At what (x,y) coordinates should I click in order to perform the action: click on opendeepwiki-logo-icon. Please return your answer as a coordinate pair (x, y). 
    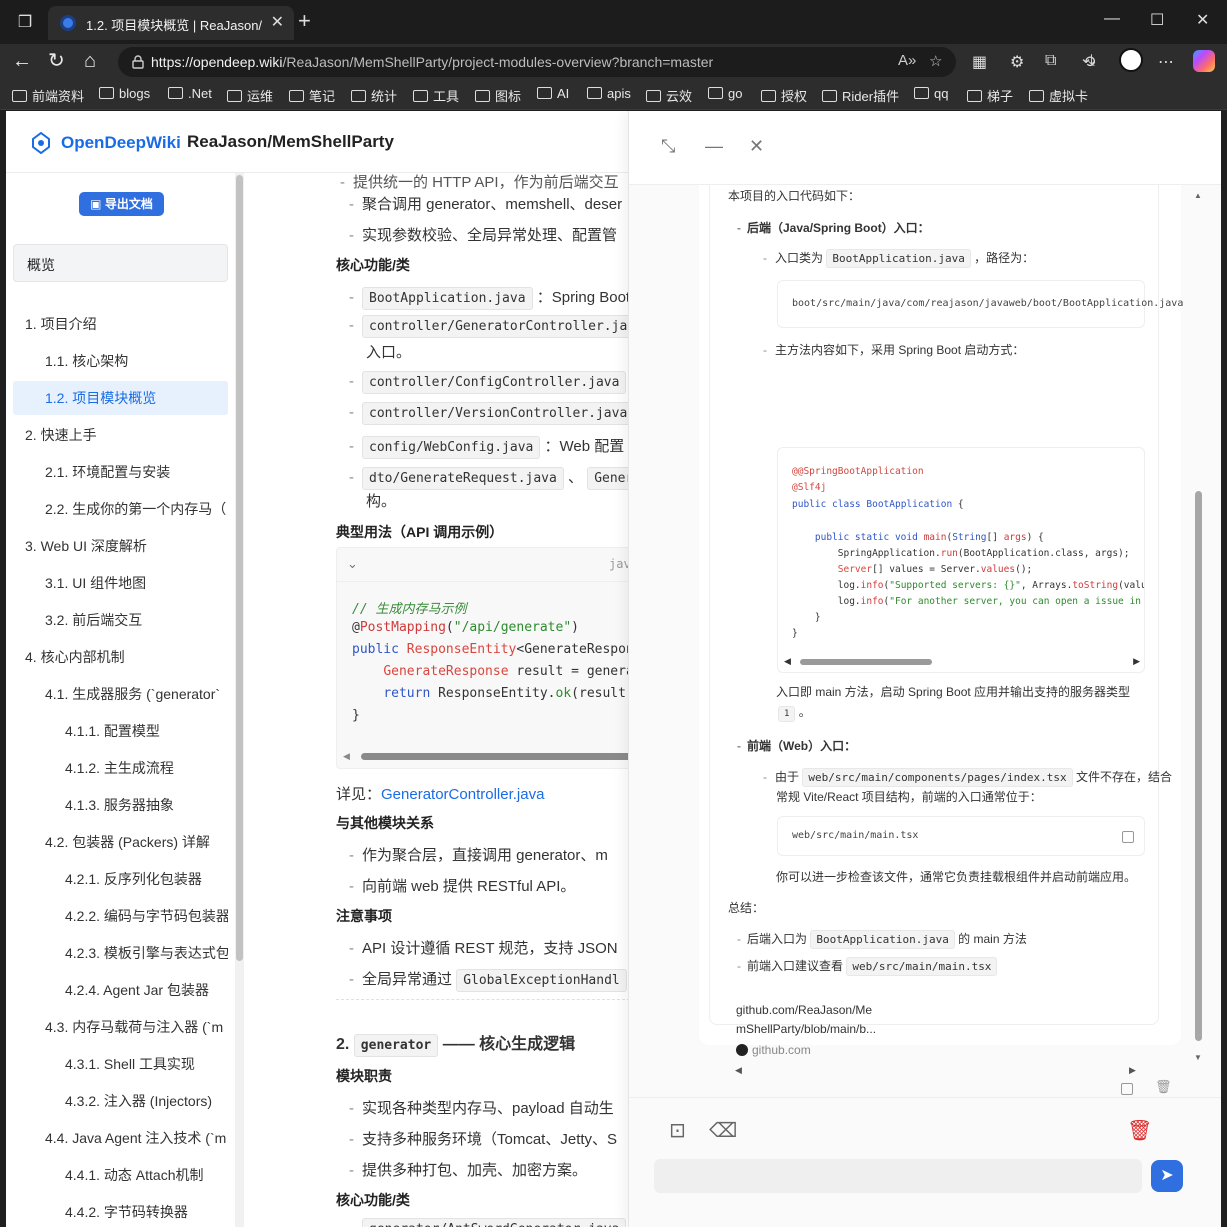
    Looking at the image, I should click on (41, 143).